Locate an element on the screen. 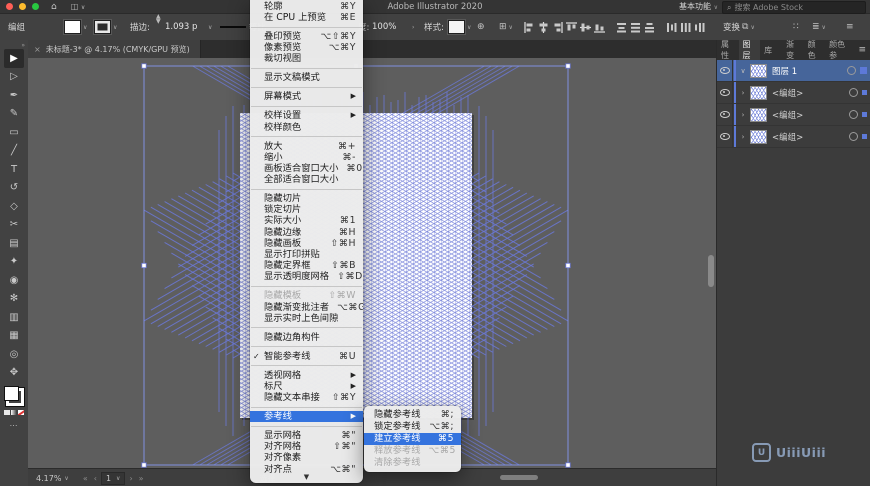 The height and width of the screenshot is (486, 870). graph-tool: ▥ is located at coordinates (14, 317).